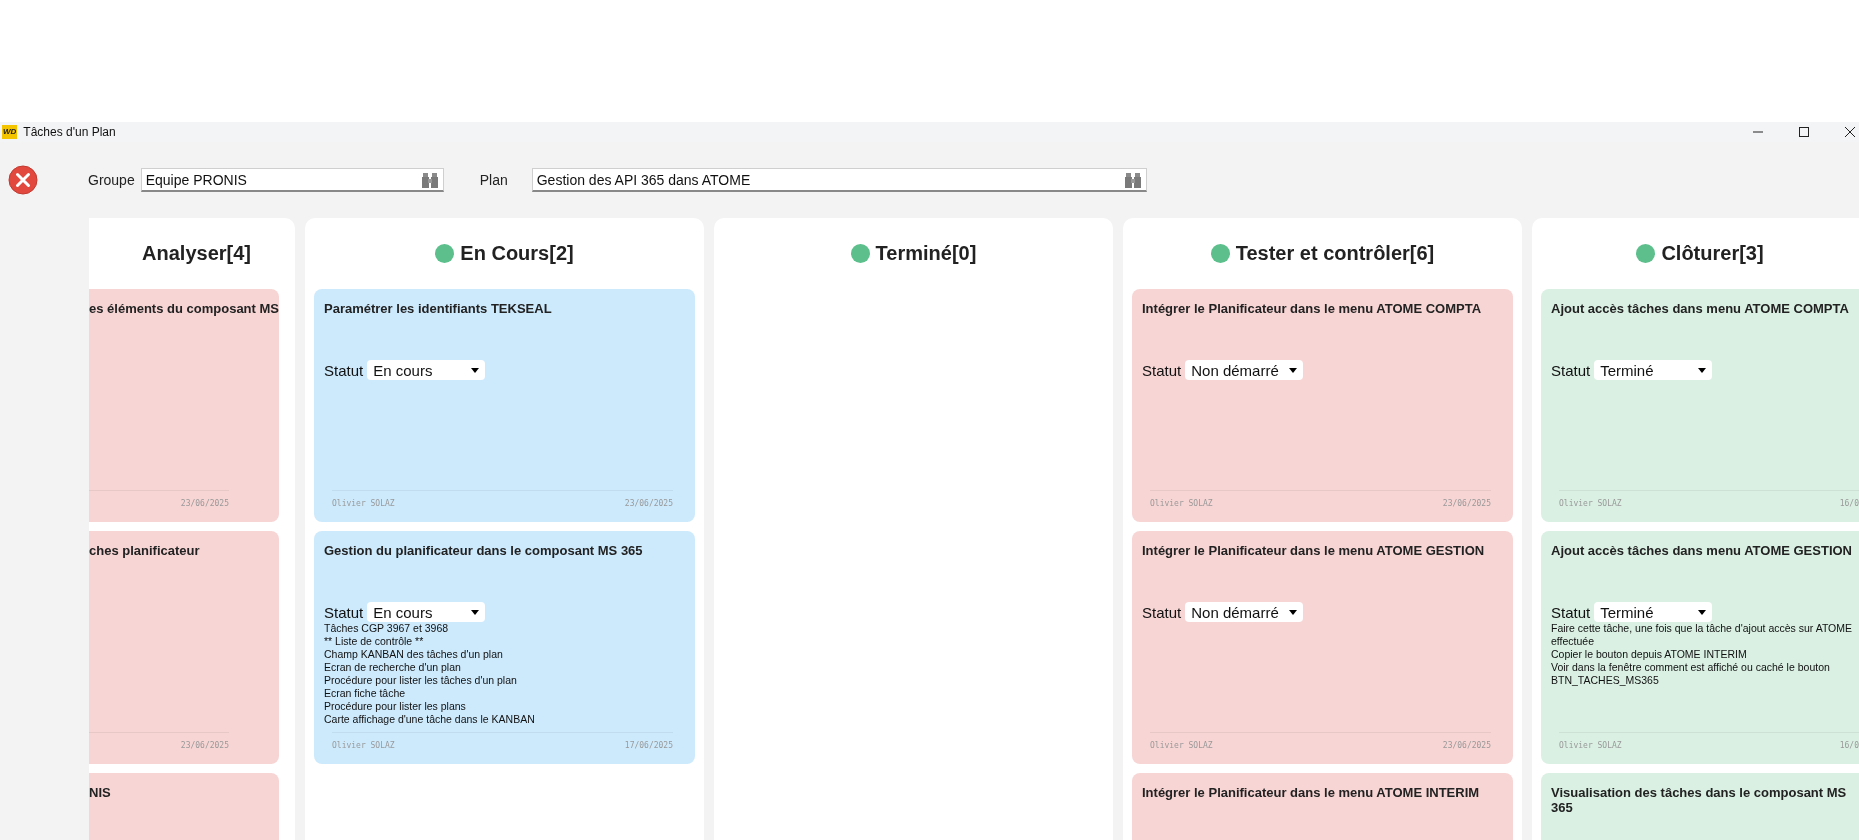 The image size is (1859, 840). What do you see at coordinates (386, 628) in the screenshot?
I see `description-line: Tâches CGP 3967 et 3968` at bounding box center [386, 628].